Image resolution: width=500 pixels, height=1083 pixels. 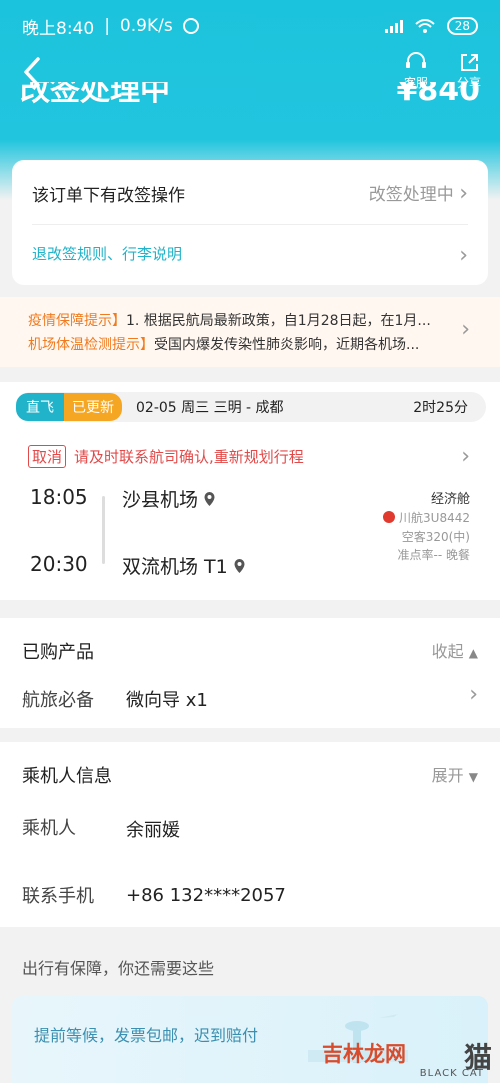 What do you see at coordinates (160, 500) in the screenshot?
I see `depart-airport: 沙县机场` at bounding box center [160, 500].